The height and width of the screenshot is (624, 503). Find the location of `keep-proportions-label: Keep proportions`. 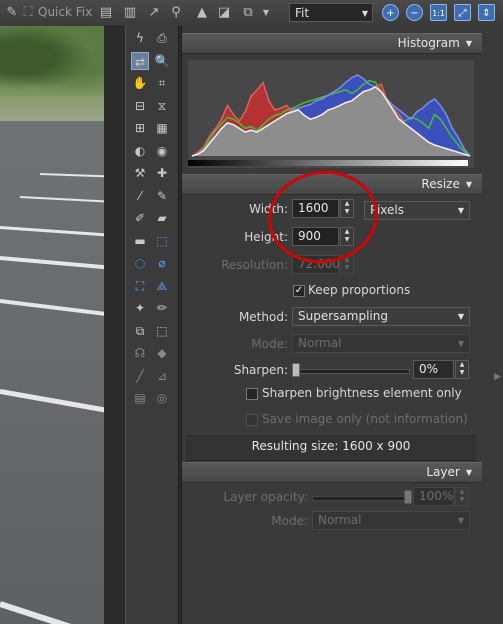

keep-proportions-label: Keep proportions is located at coordinates (359, 290).